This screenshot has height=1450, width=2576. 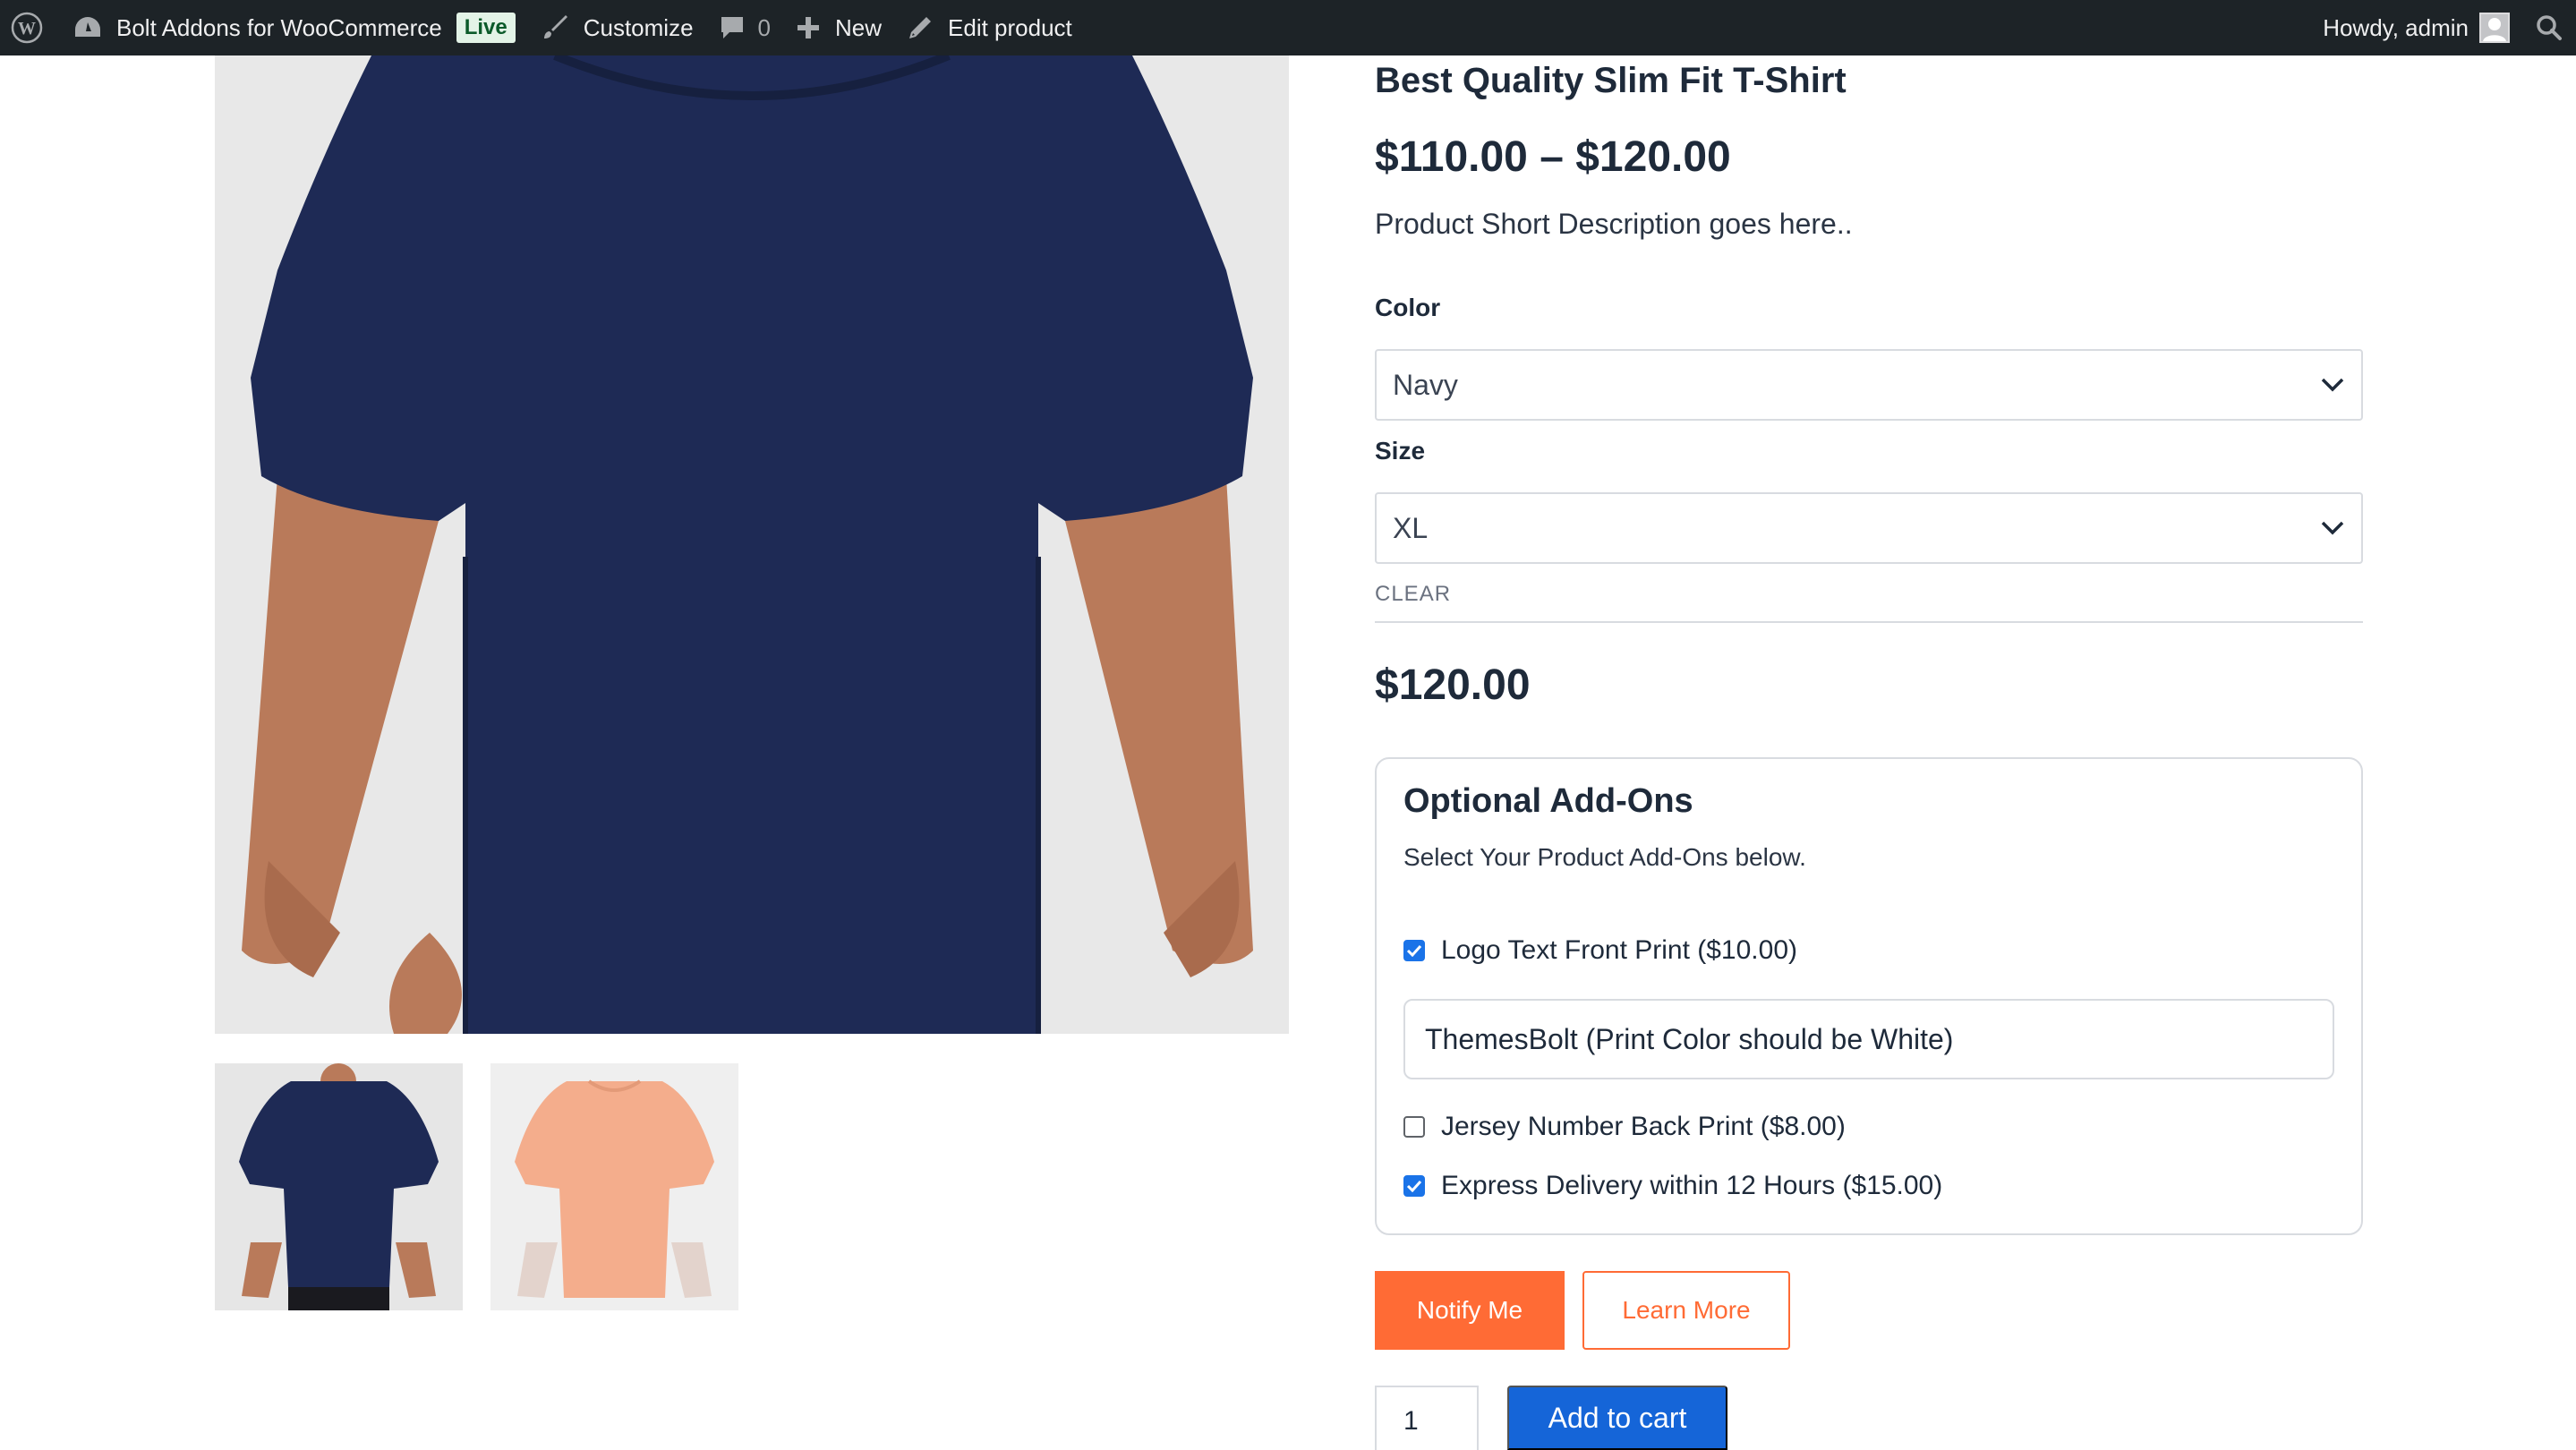 What do you see at coordinates (1614, 224) in the screenshot?
I see `product-short-description: Product Short Description goes here..` at bounding box center [1614, 224].